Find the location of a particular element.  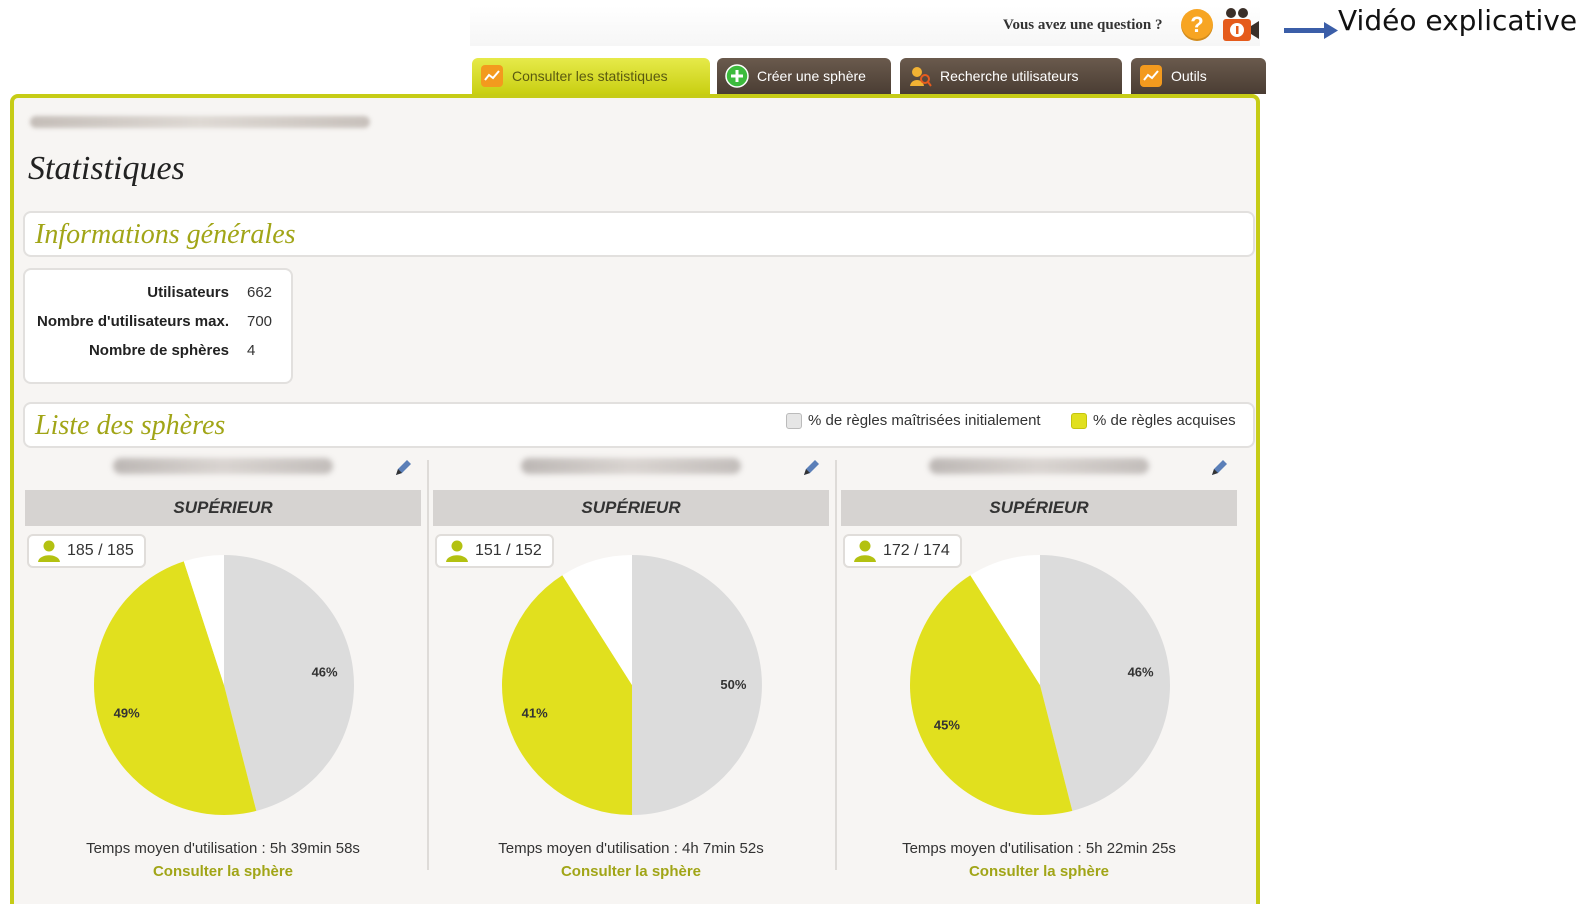

plus-icon is located at coordinates (737, 76).